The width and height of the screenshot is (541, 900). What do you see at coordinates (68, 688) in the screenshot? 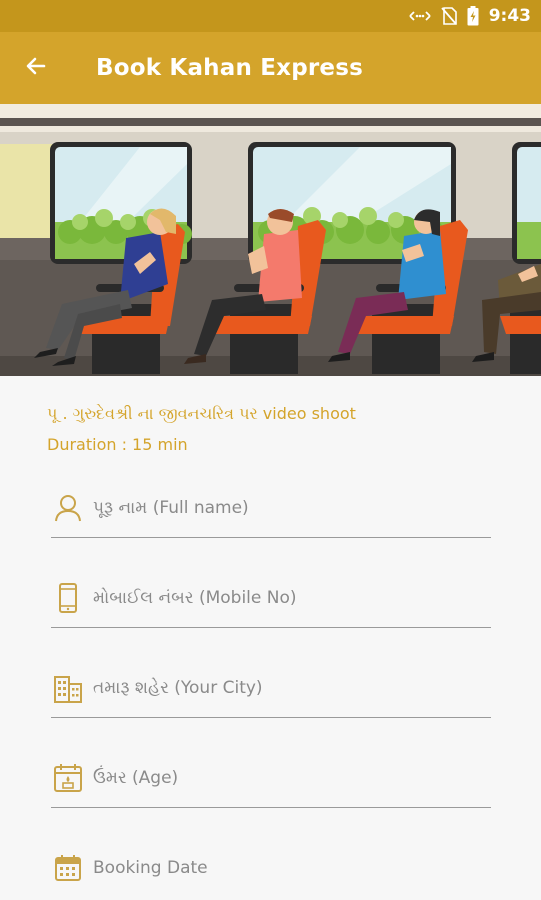
I see `buildings-icon` at bounding box center [68, 688].